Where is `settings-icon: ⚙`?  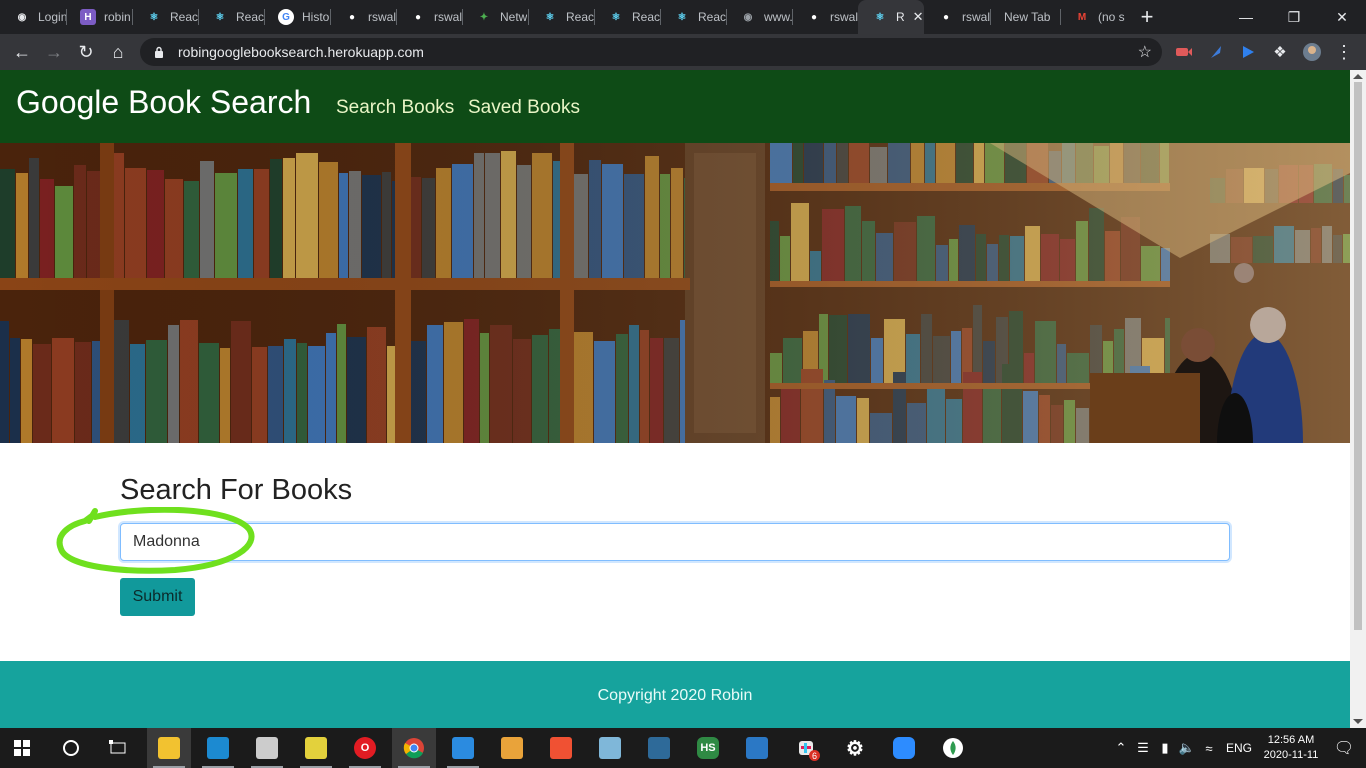
settings-icon: ⚙ is located at coordinates (855, 748).